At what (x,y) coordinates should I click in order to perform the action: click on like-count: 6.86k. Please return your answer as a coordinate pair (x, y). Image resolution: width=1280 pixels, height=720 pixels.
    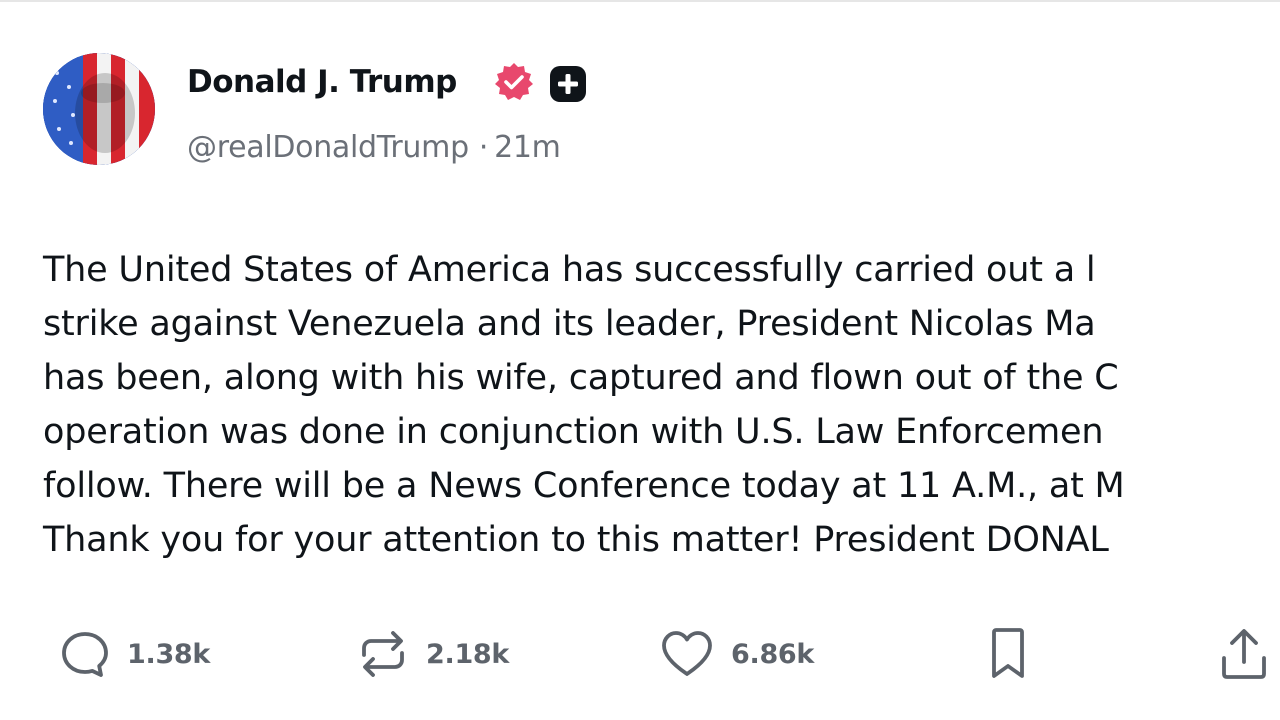
    Looking at the image, I should click on (773, 654).